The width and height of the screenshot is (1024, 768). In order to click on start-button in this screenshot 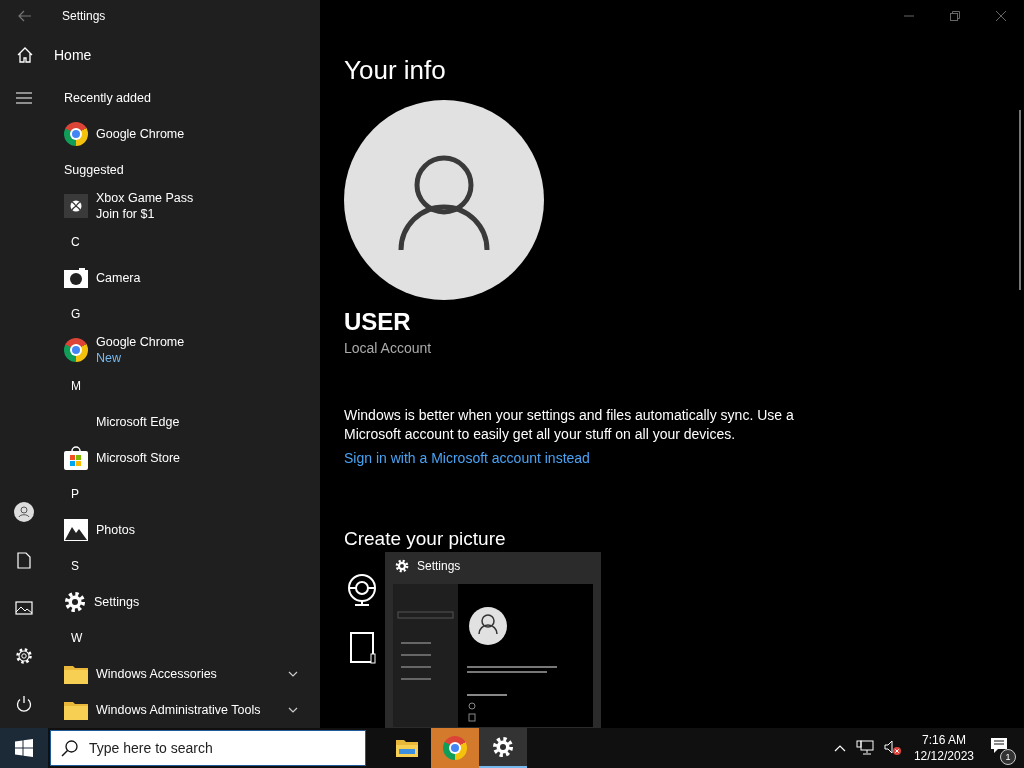, I will do `click(24, 748)`.